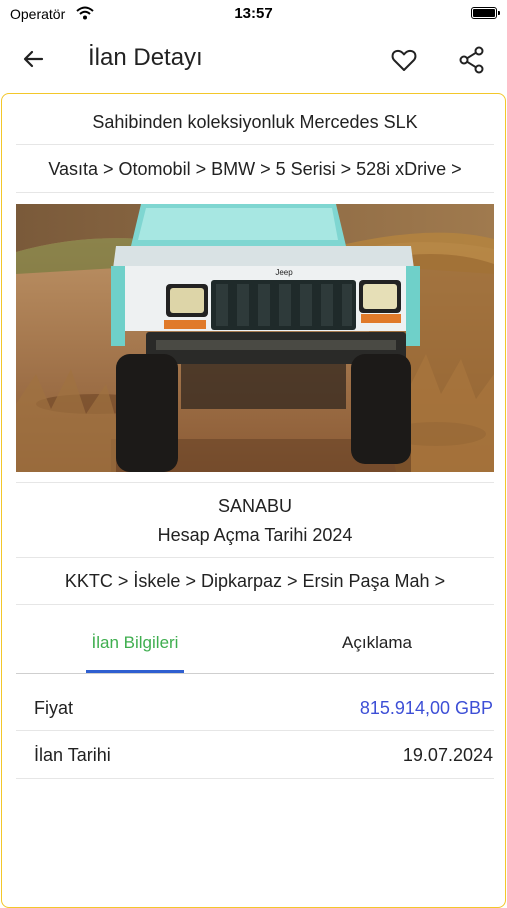  What do you see at coordinates (485, 13) in the screenshot?
I see `battery-icon` at bounding box center [485, 13].